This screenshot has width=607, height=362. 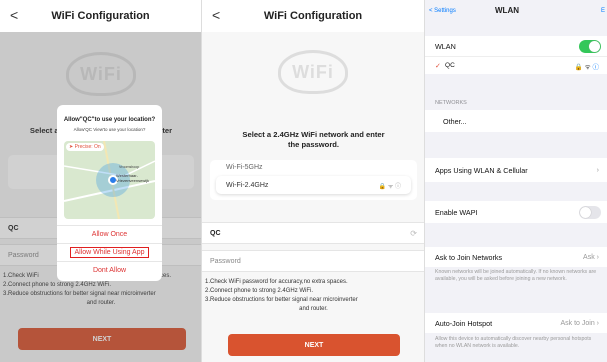 I want to click on apps-using-wlan-row: Apps Using WLAN & Cellular ›, so click(x=516, y=170).